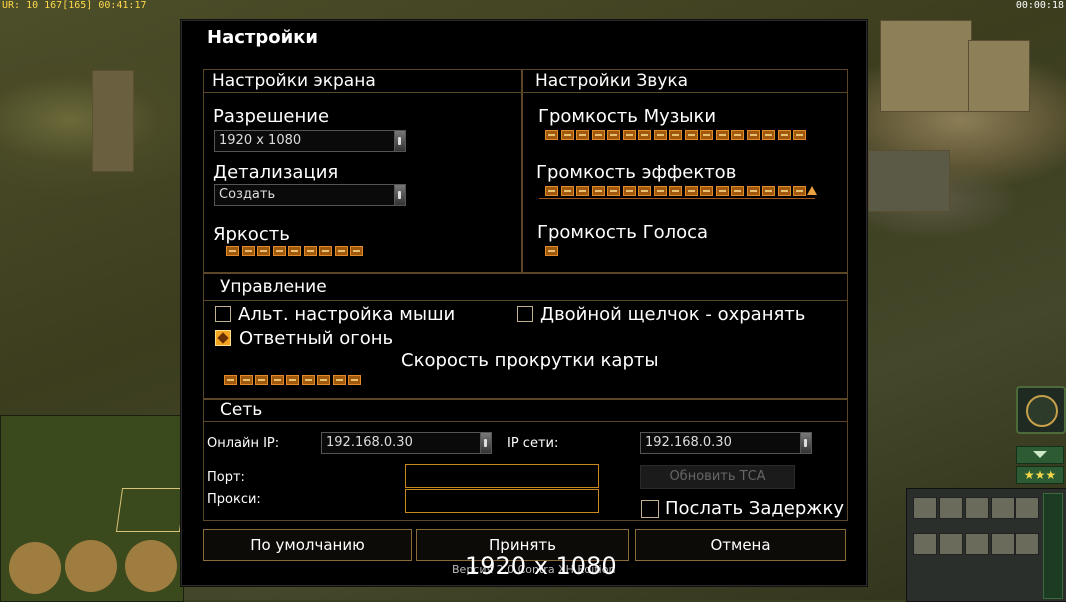 The width and height of the screenshot is (1066, 602). I want to click on collapse-button, so click(1040, 455).